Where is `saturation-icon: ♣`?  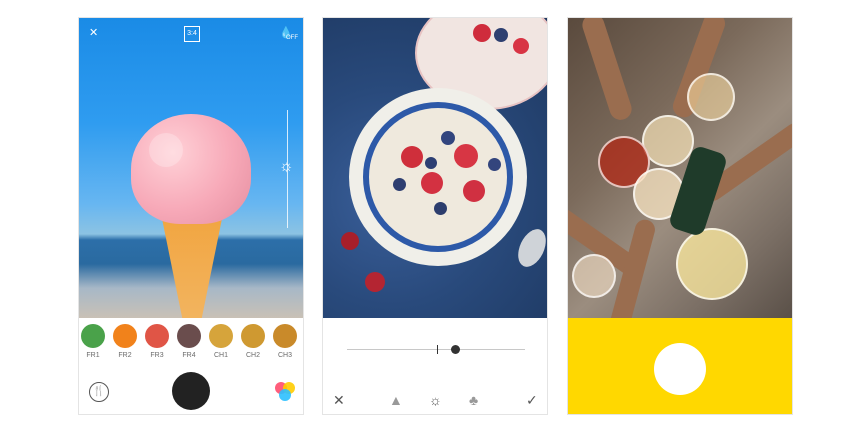
saturation-icon: ♣ is located at coordinates (473, 400).